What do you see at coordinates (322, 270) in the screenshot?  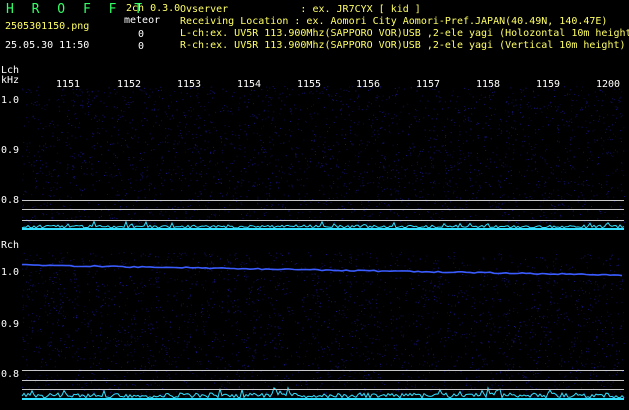 I see `rch-carrier-trace` at bounding box center [322, 270].